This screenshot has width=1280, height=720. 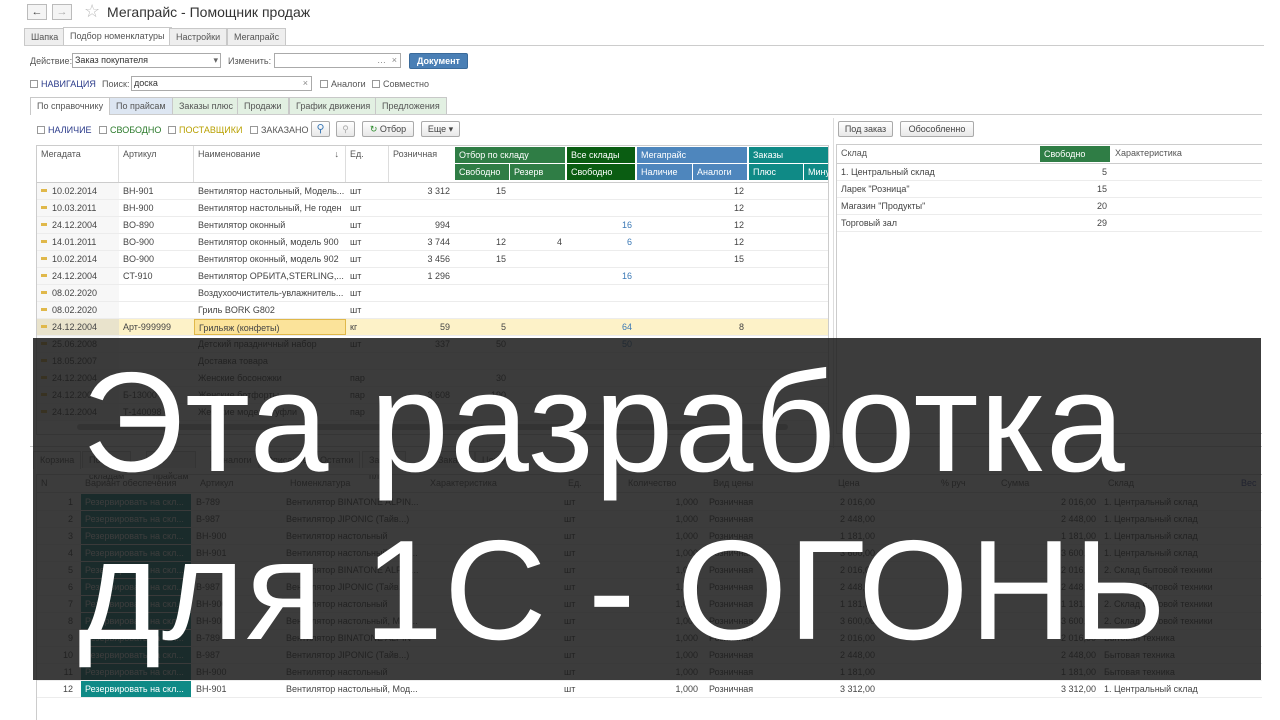 I want to click on col-mp-analogs: Аналоги, so click(x=720, y=172).